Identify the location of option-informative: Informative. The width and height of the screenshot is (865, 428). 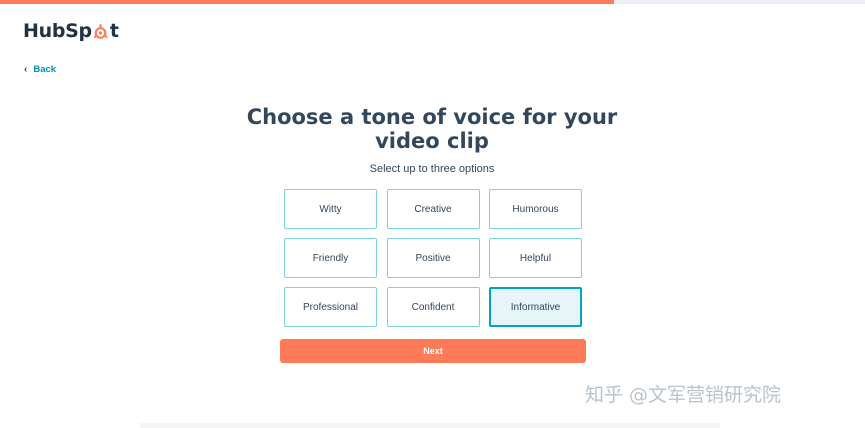
(535, 307).